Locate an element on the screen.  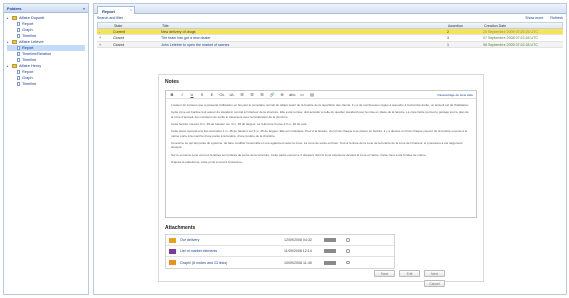
row-date: 20 Septembre 2009 07:25:25 UTC is located at coordinates (510, 31).